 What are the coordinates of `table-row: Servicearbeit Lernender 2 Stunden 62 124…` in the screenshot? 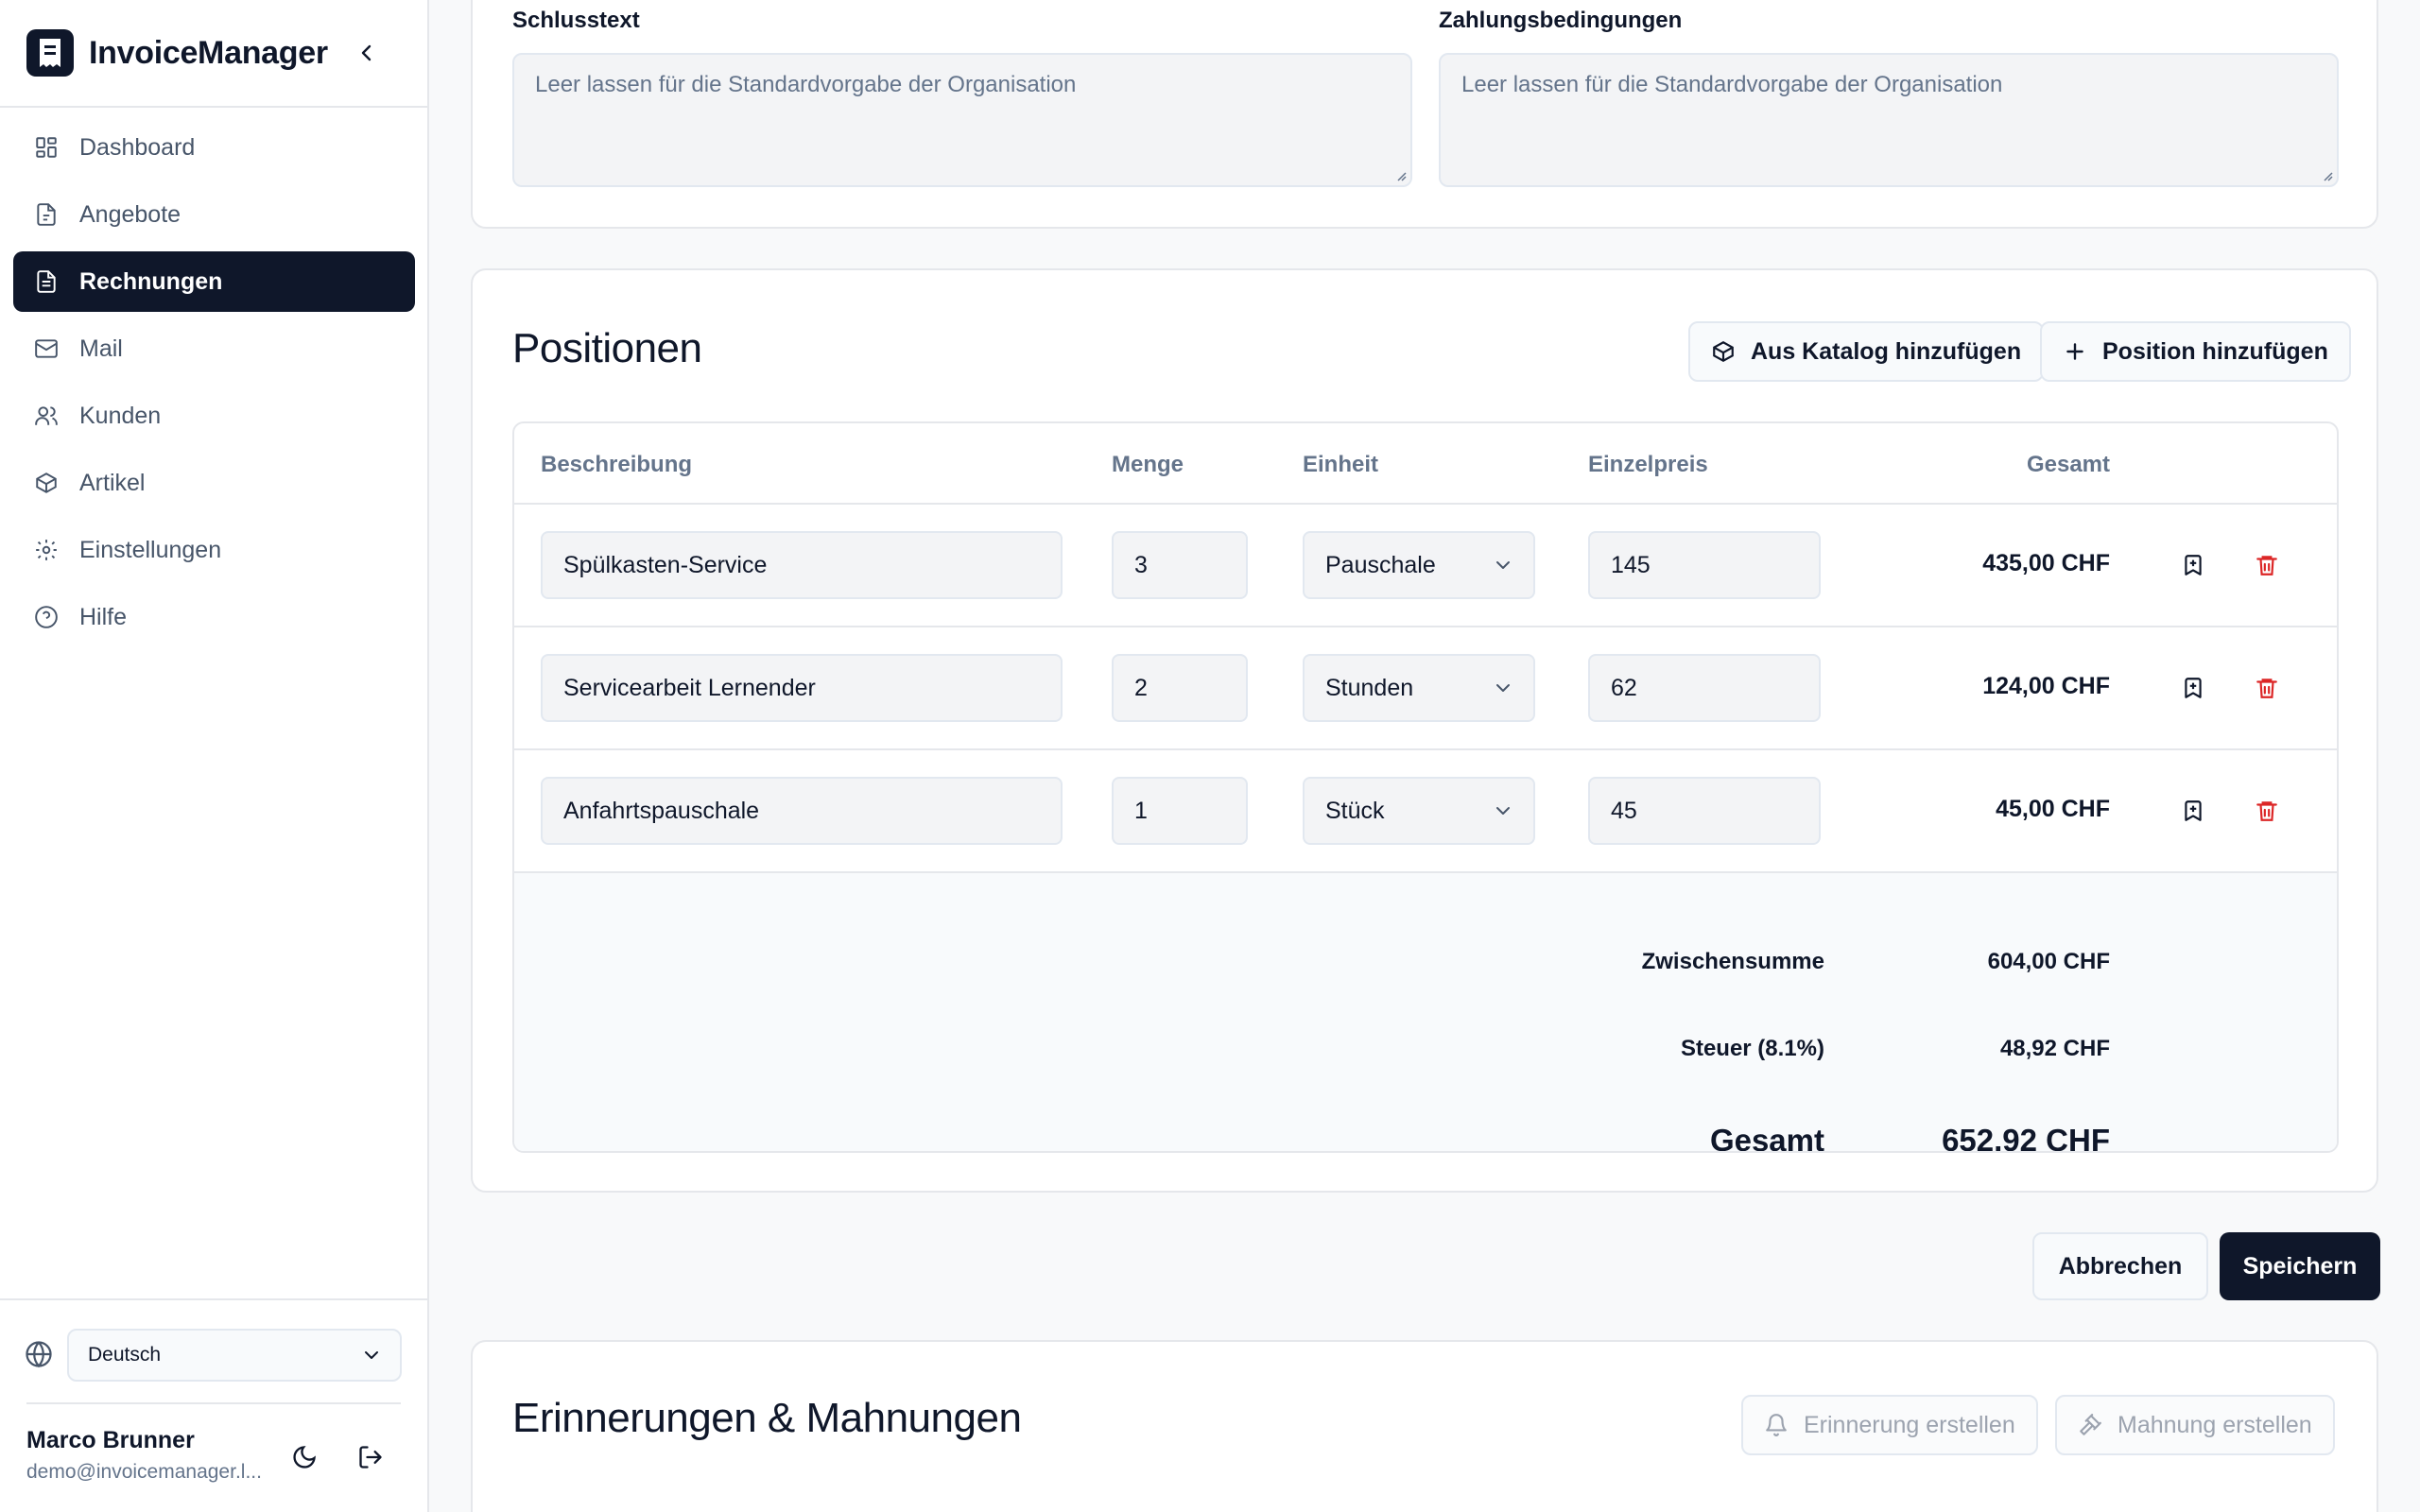 It's located at (1425, 688).